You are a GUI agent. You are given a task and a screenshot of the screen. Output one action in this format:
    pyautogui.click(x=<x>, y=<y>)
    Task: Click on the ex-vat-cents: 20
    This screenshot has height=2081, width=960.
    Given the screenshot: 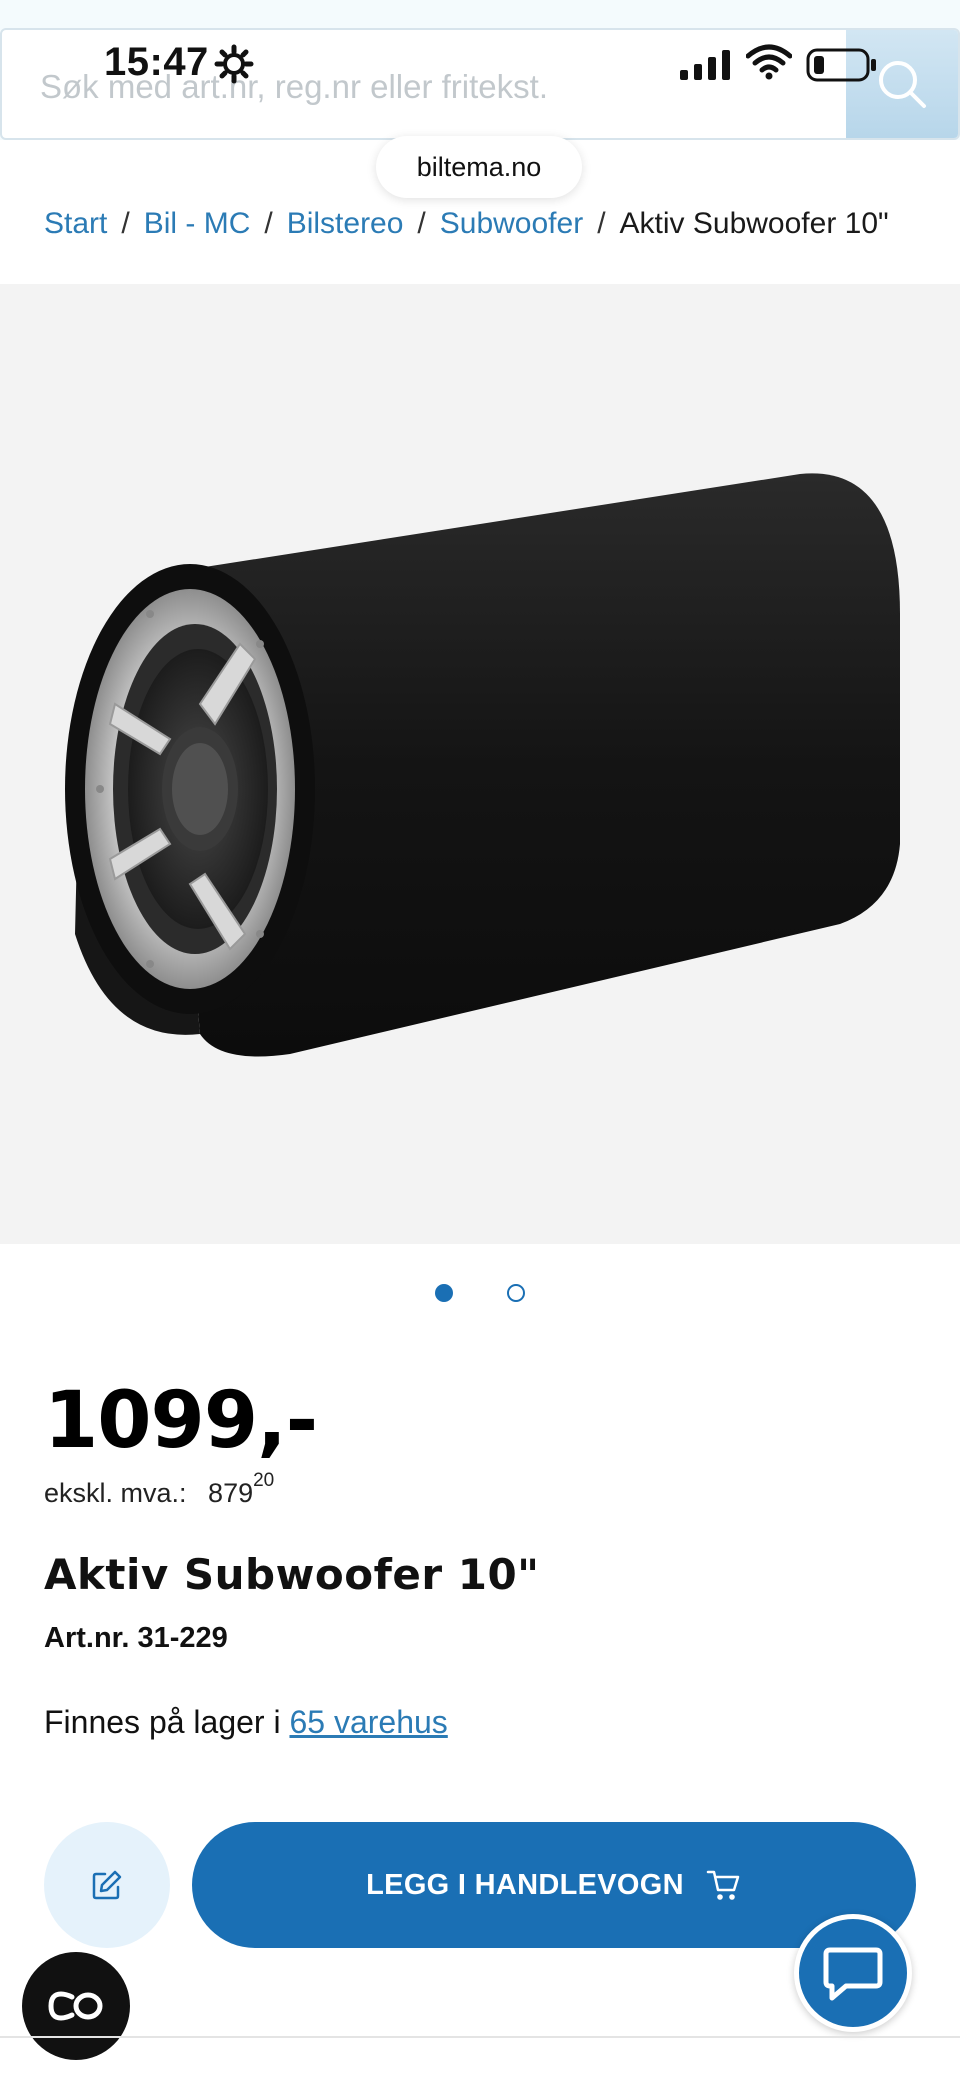 What is the action you would take?
    pyautogui.click(x=264, y=1480)
    